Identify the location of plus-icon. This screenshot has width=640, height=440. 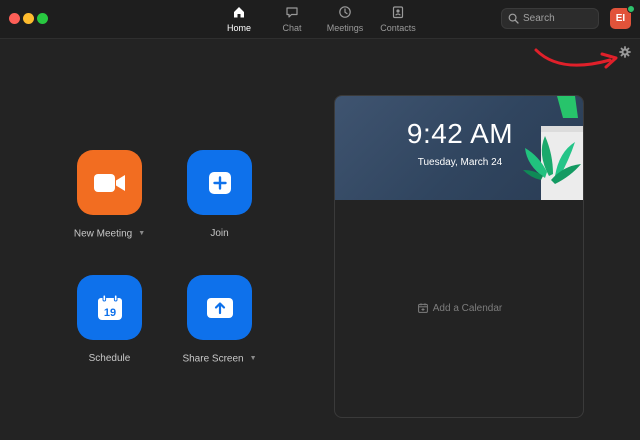
(219, 182).